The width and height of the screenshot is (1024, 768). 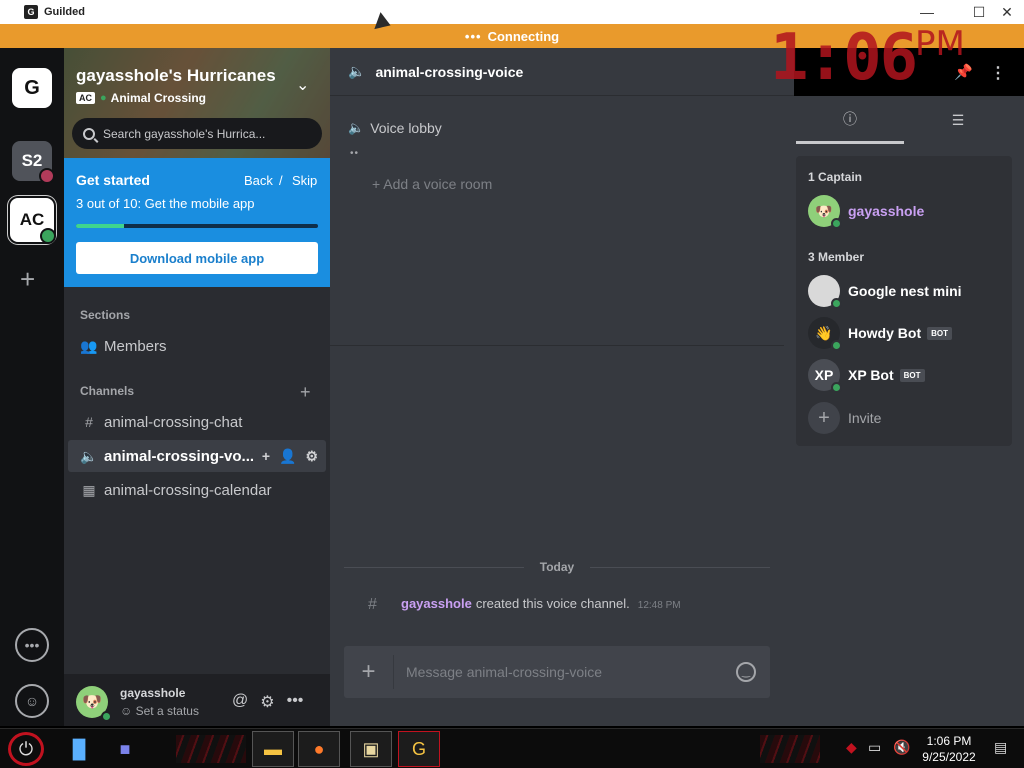 I want to click on task-view-icon: ▐▌, so click(x=79, y=749).